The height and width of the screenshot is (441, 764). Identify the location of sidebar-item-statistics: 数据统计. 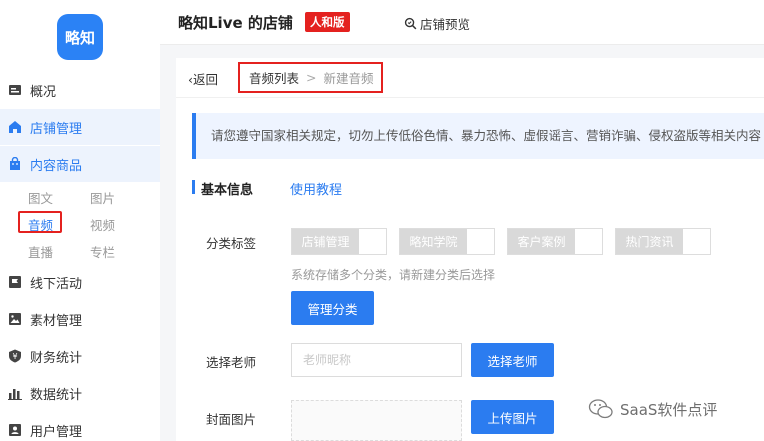
(80, 393).